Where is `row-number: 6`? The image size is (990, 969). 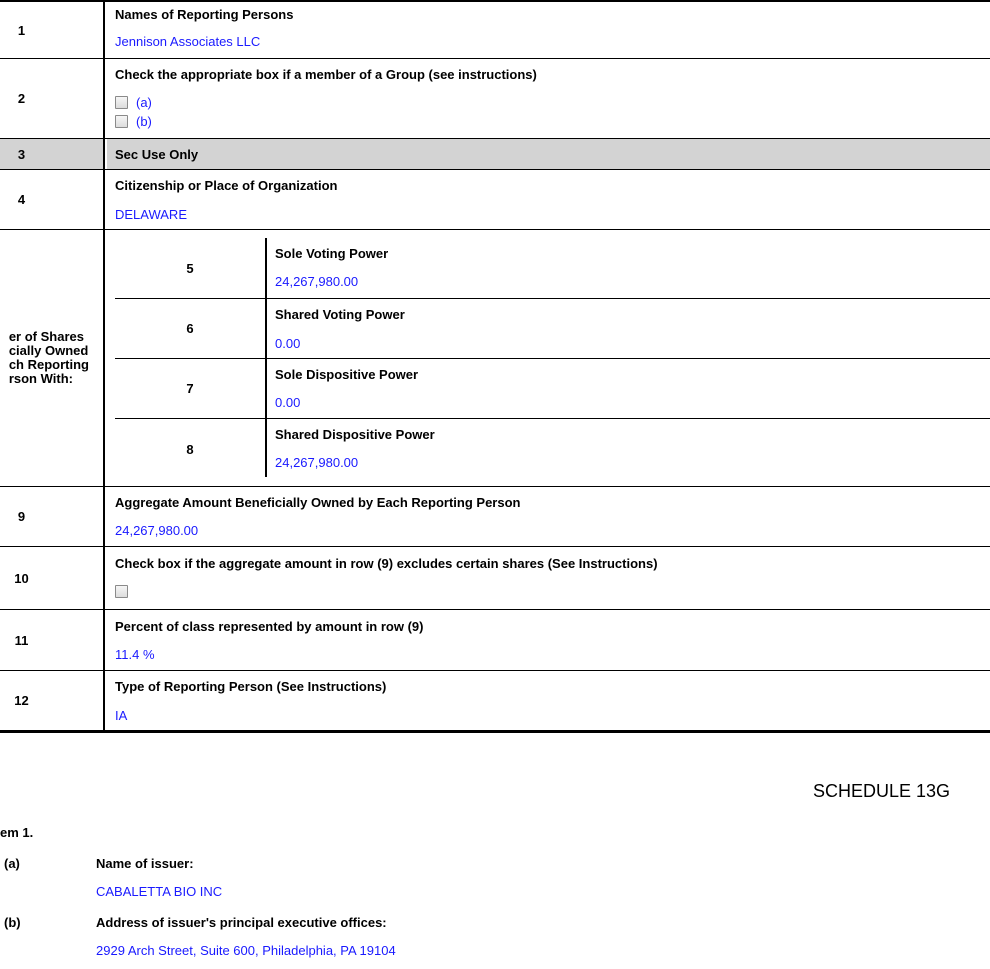 row-number: 6 is located at coordinates (190, 328).